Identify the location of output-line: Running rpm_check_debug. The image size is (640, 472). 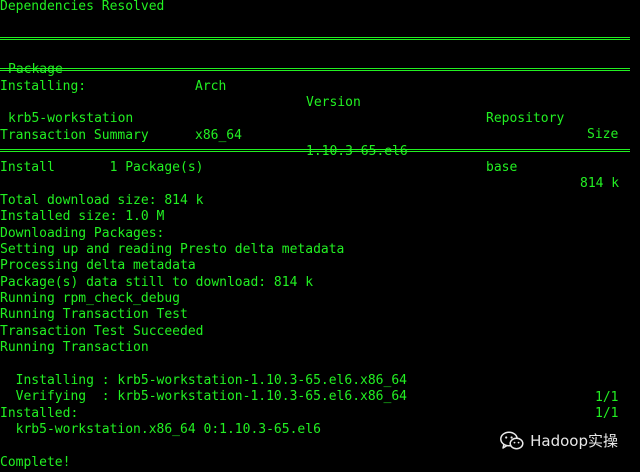
(90, 298).